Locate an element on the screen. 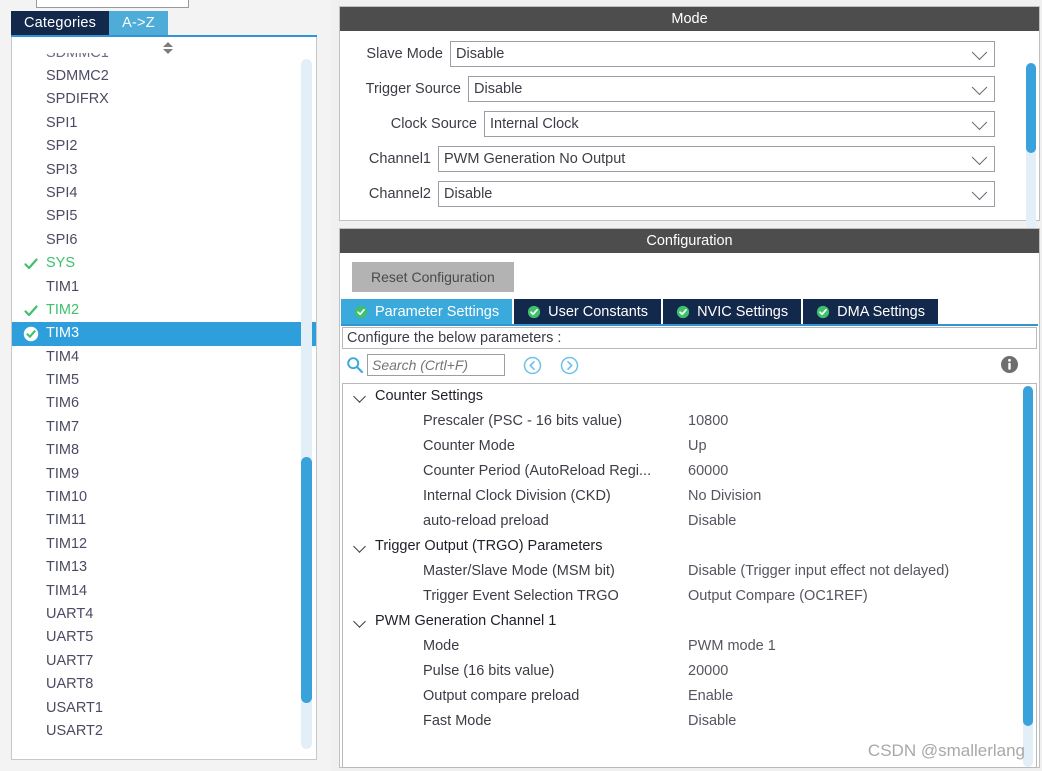 The image size is (1042, 771). peripheral-item-tim1: TIM1 is located at coordinates (164, 287).